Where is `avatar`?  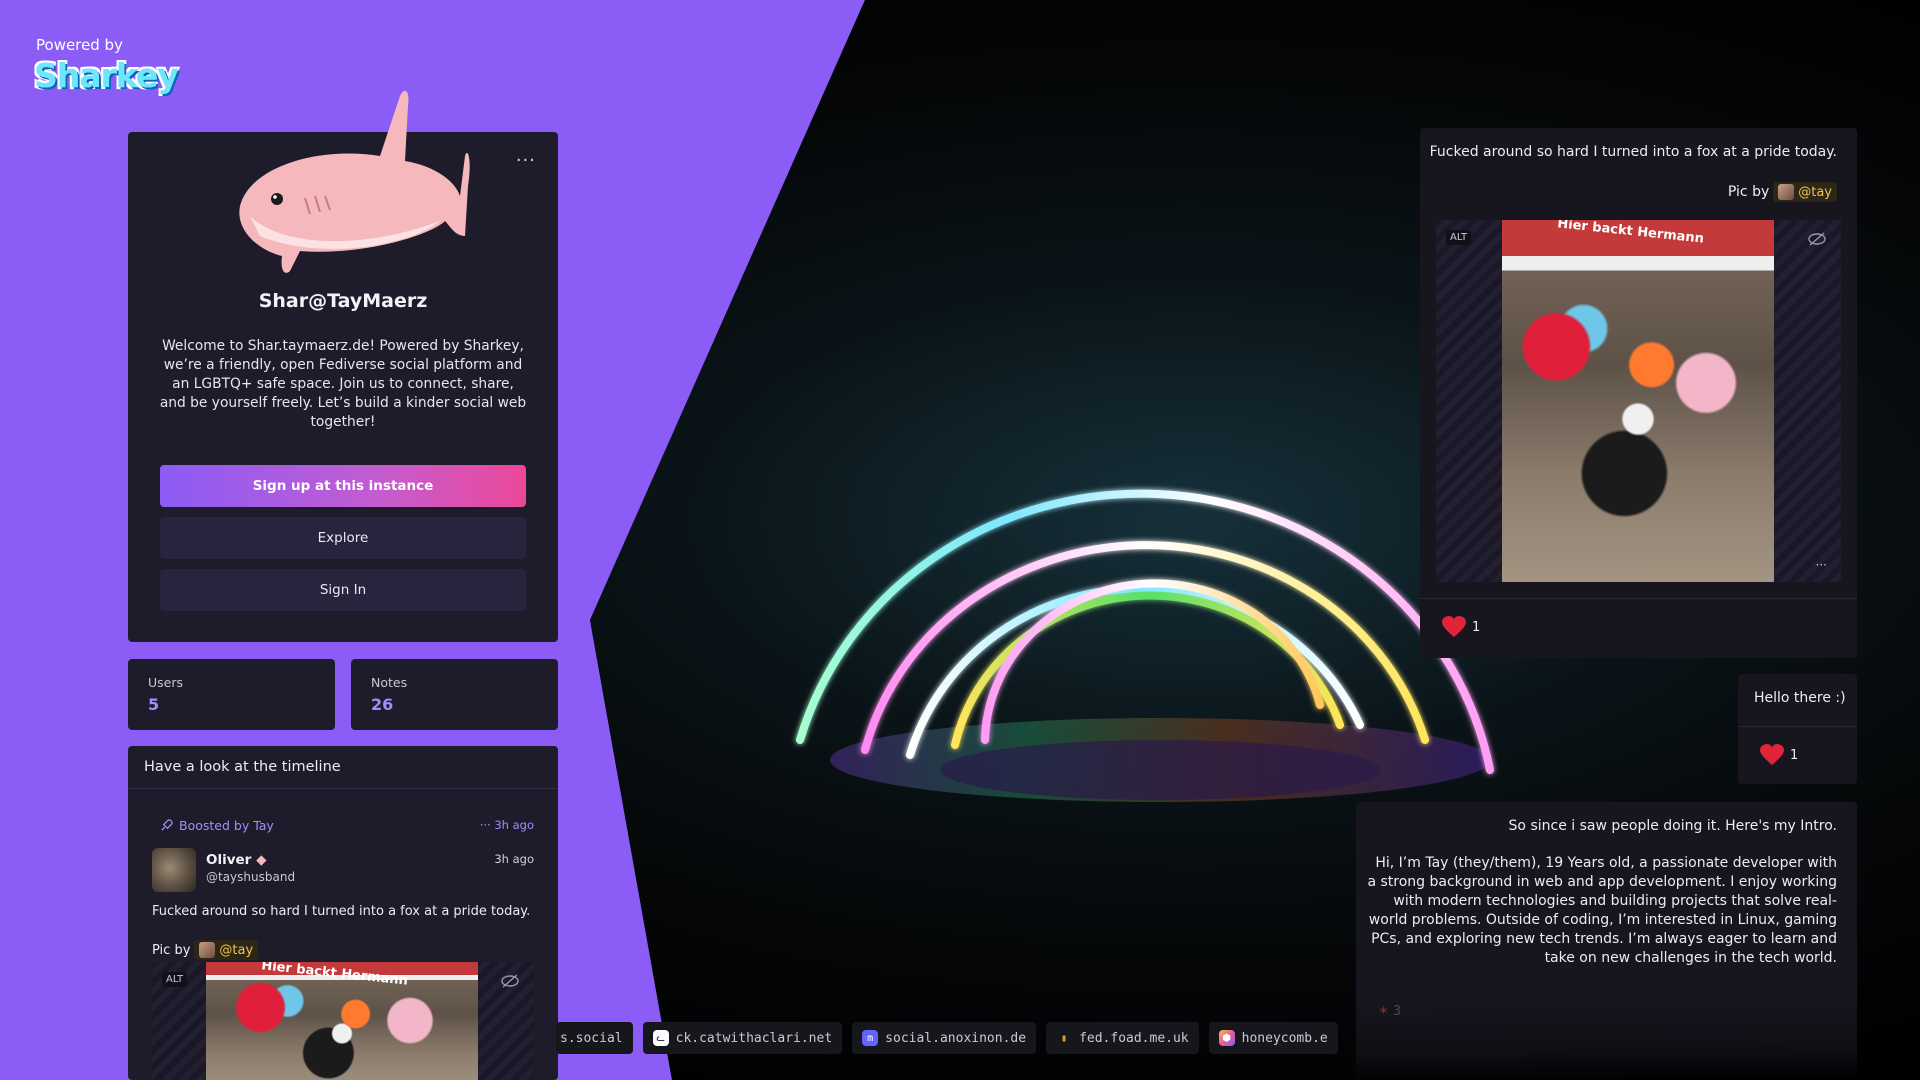
avatar is located at coordinates (174, 870).